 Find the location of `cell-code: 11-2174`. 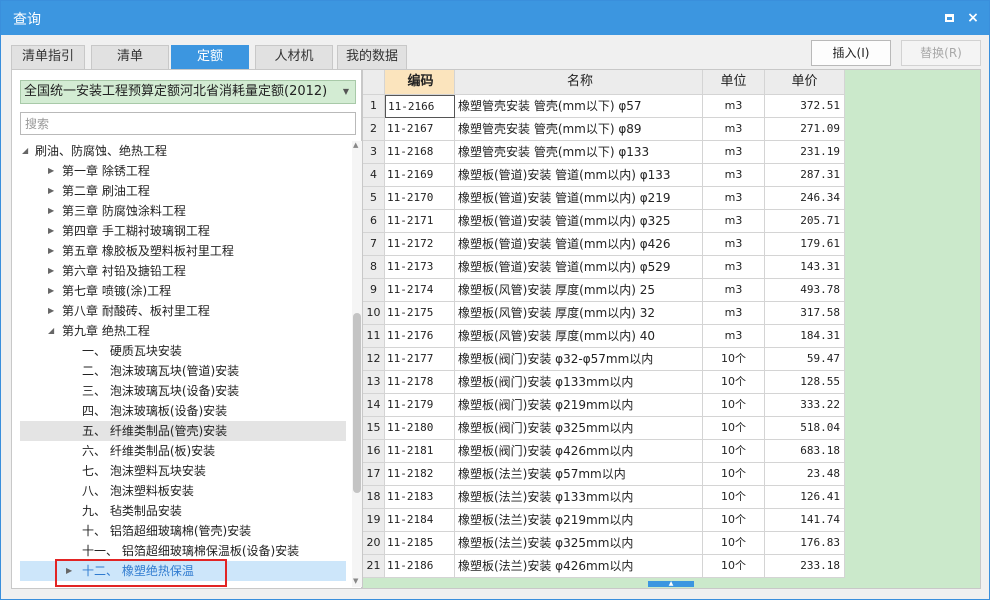

cell-code: 11-2174 is located at coordinates (420, 290).